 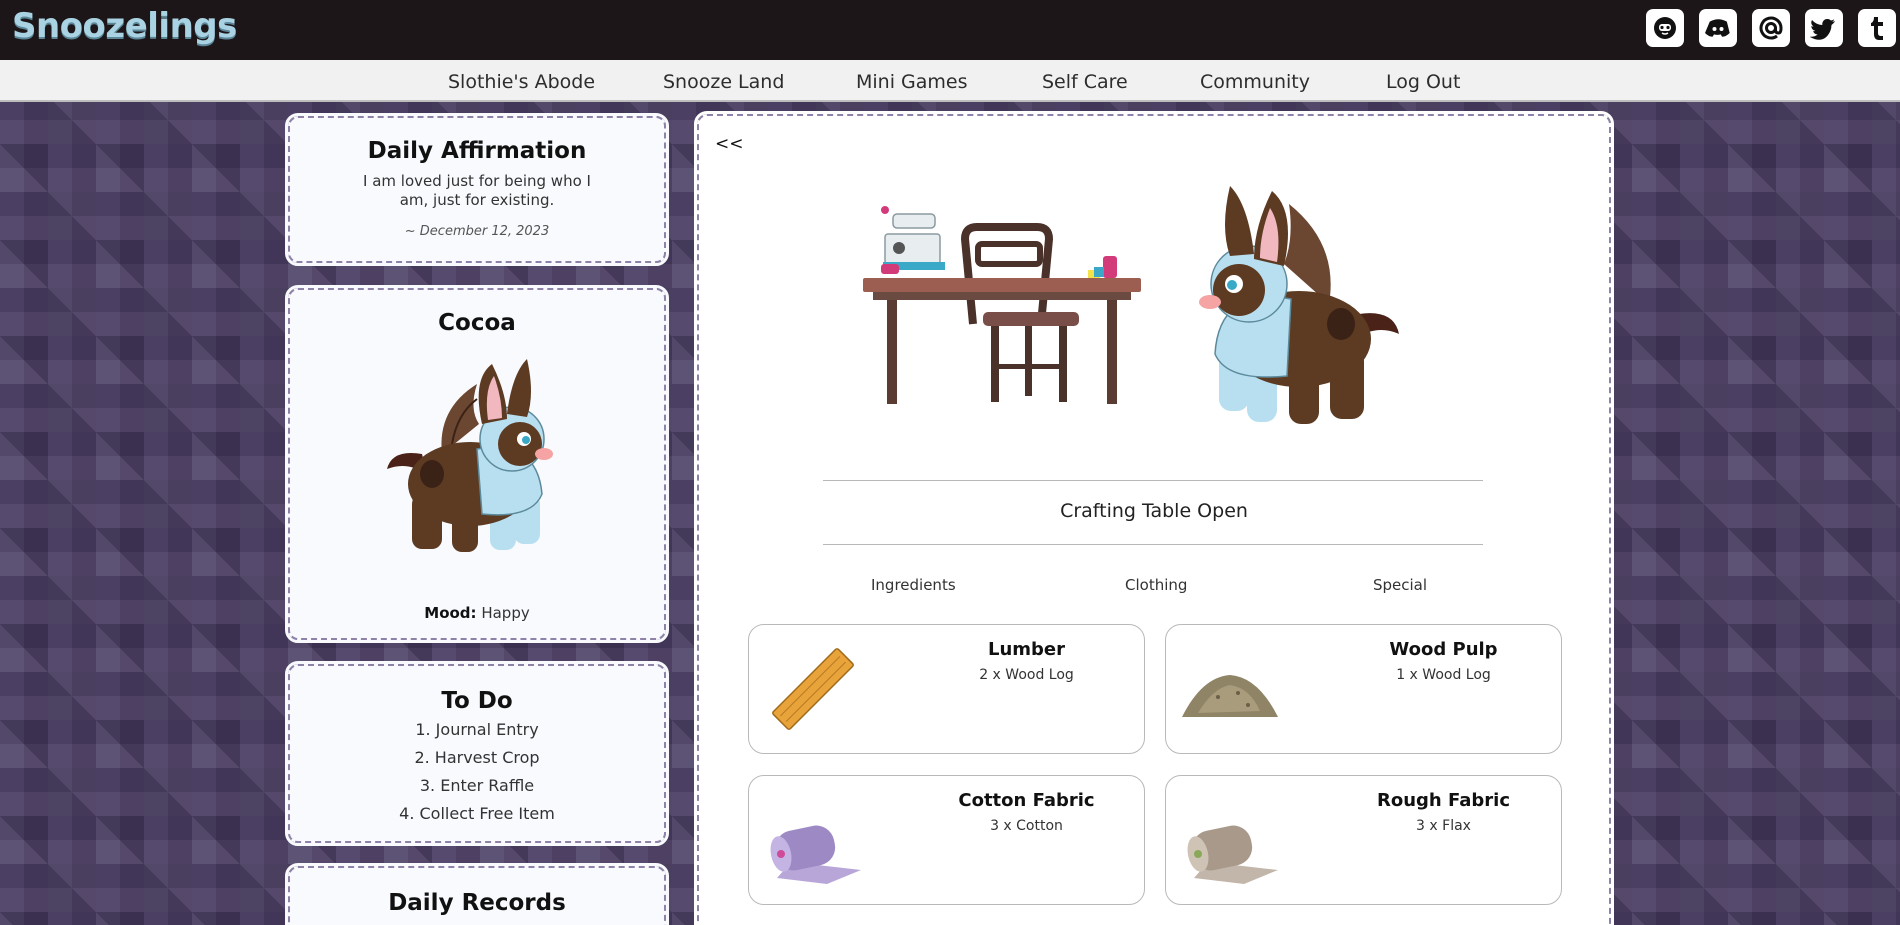 I want to click on mood-value: Happy, so click(x=505, y=613).